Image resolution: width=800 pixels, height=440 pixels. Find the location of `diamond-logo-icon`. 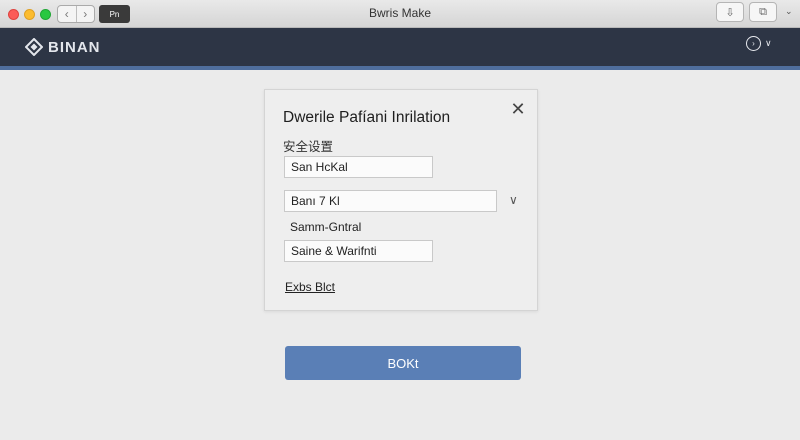

diamond-logo-icon is located at coordinates (34, 47).